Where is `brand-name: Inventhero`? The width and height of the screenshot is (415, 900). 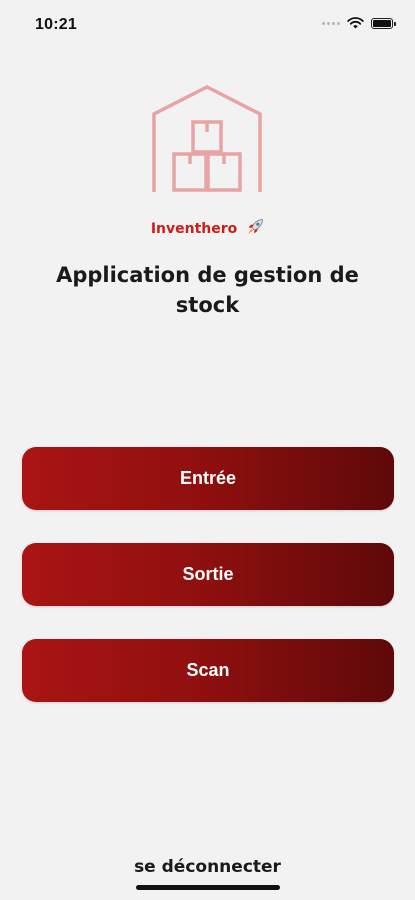
brand-name: Inventhero is located at coordinates (194, 229).